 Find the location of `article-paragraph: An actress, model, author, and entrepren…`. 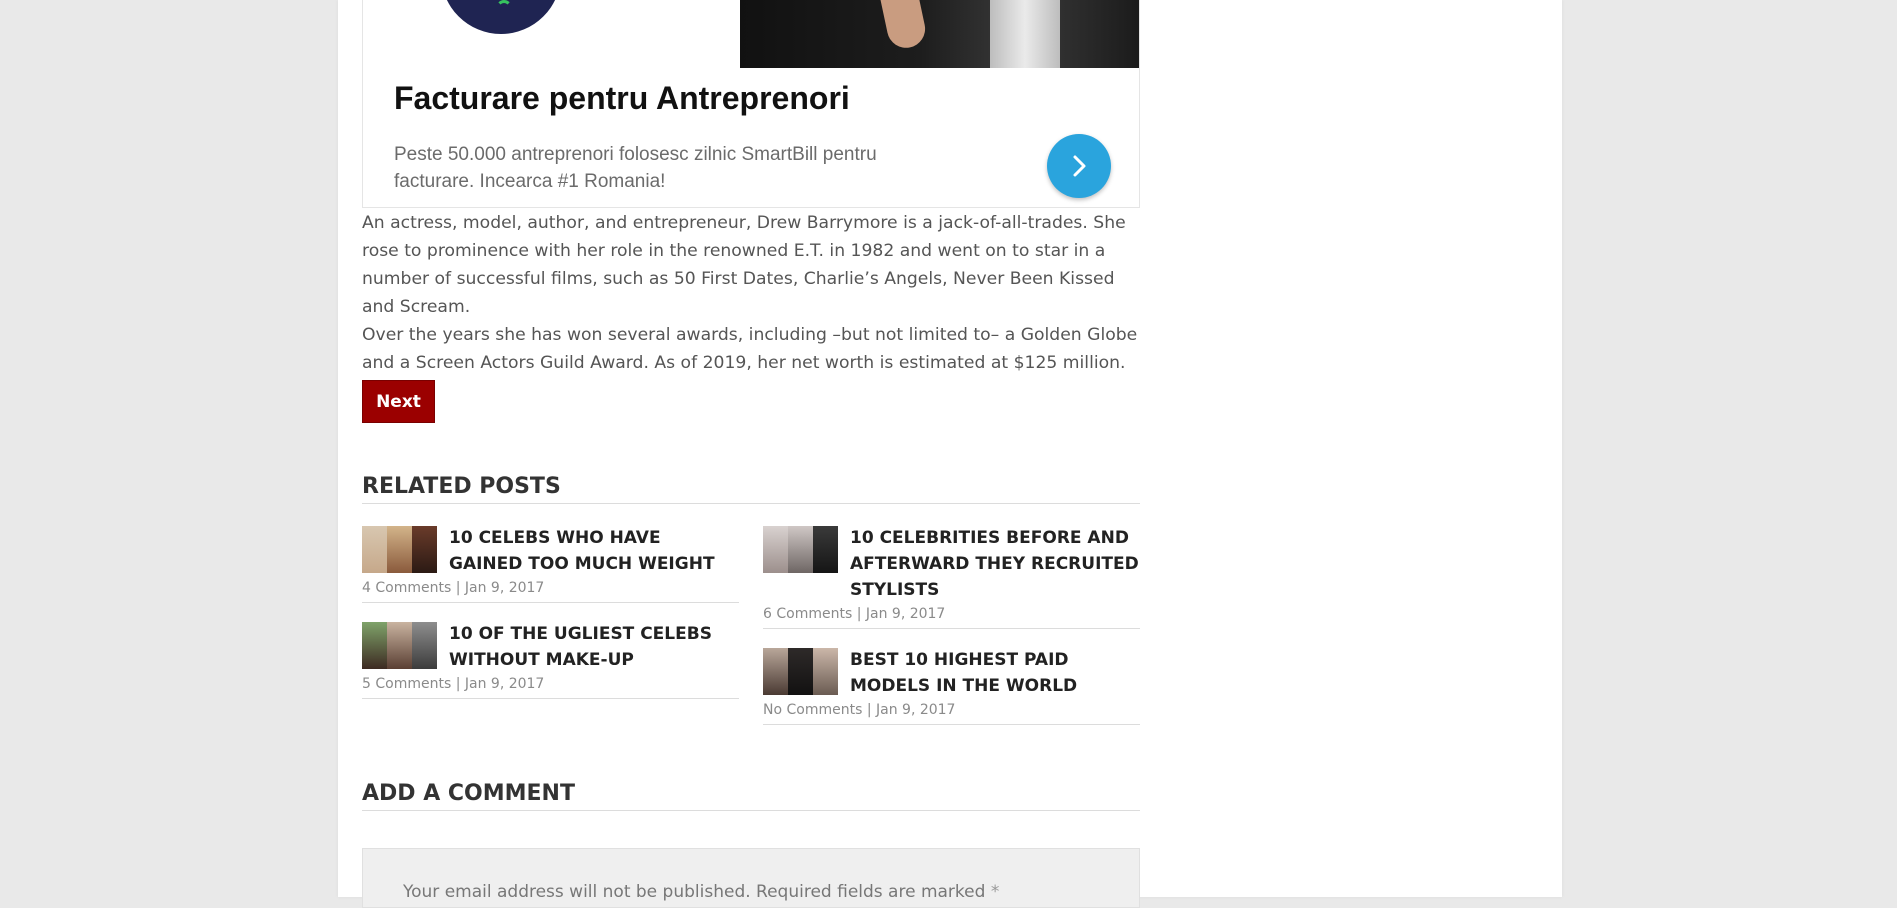

article-paragraph: An actress, model, author, and entrepren… is located at coordinates (744, 265).